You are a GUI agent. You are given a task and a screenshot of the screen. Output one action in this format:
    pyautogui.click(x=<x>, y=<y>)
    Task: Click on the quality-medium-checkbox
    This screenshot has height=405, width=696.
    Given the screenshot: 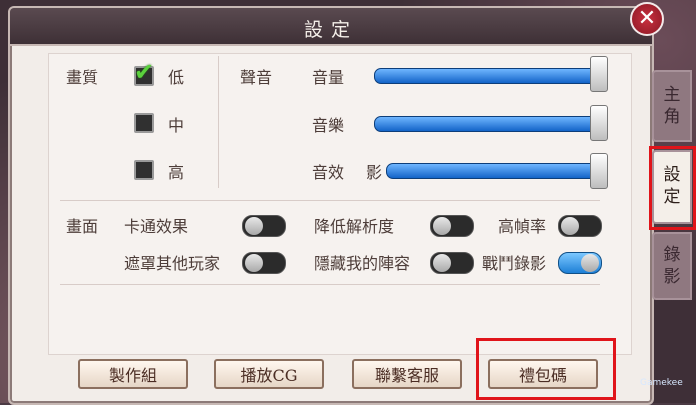 What is the action you would take?
    pyautogui.click(x=144, y=123)
    